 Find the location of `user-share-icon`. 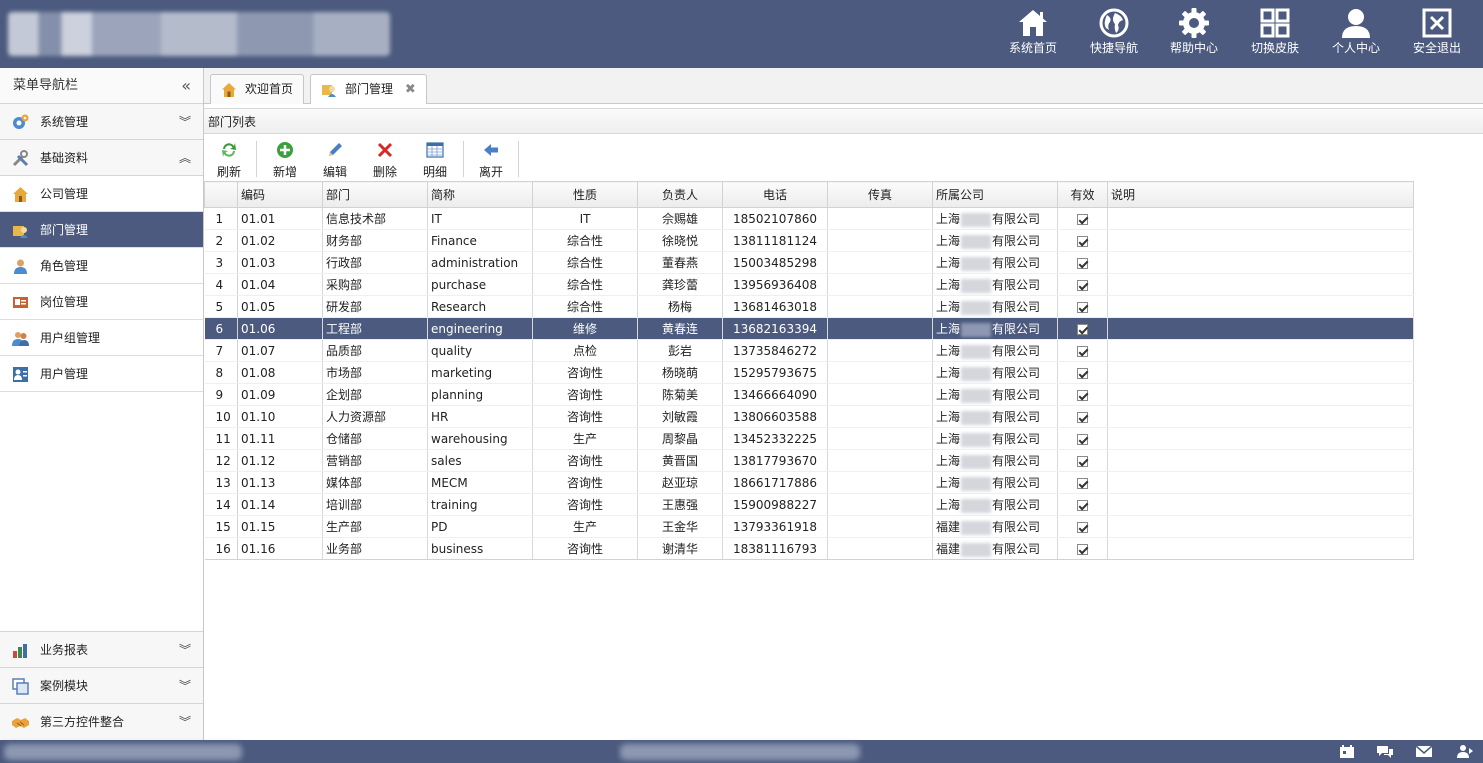

user-share-icon is located at coordinates (1465, 751).